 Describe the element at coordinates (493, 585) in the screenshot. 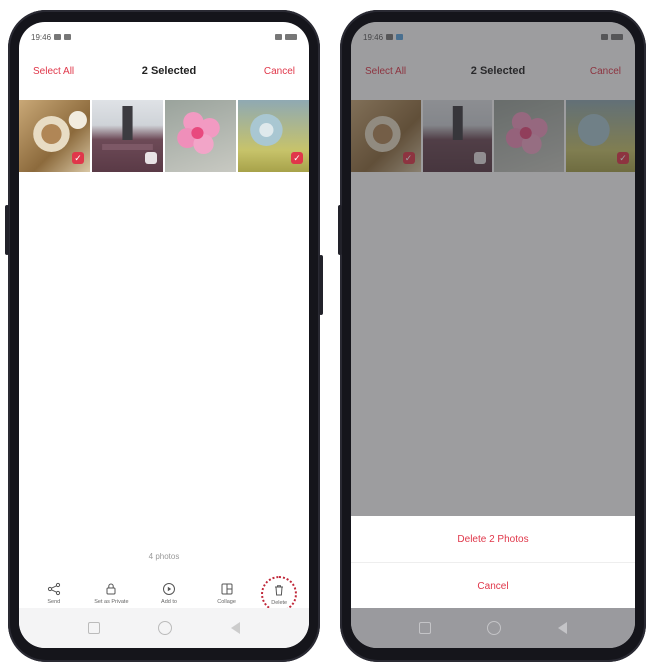

I see `sheet-cancel-button: Cancel` at that location.